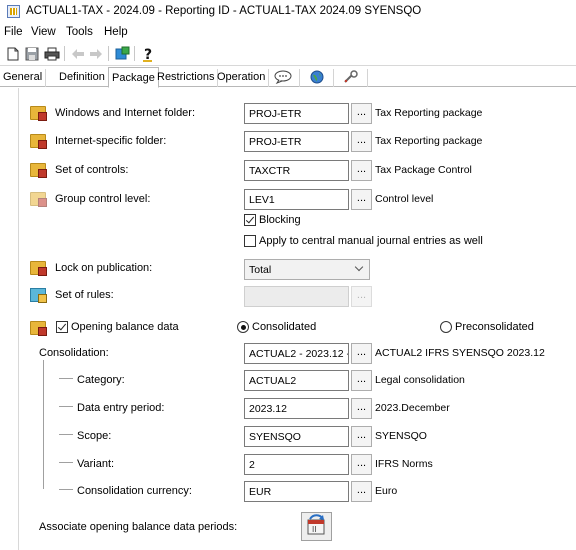 This screenshot has width=576, height=550. Describe the element at coordinates (13, 32) in the screenshot. I see `menu-file: File` at that location.